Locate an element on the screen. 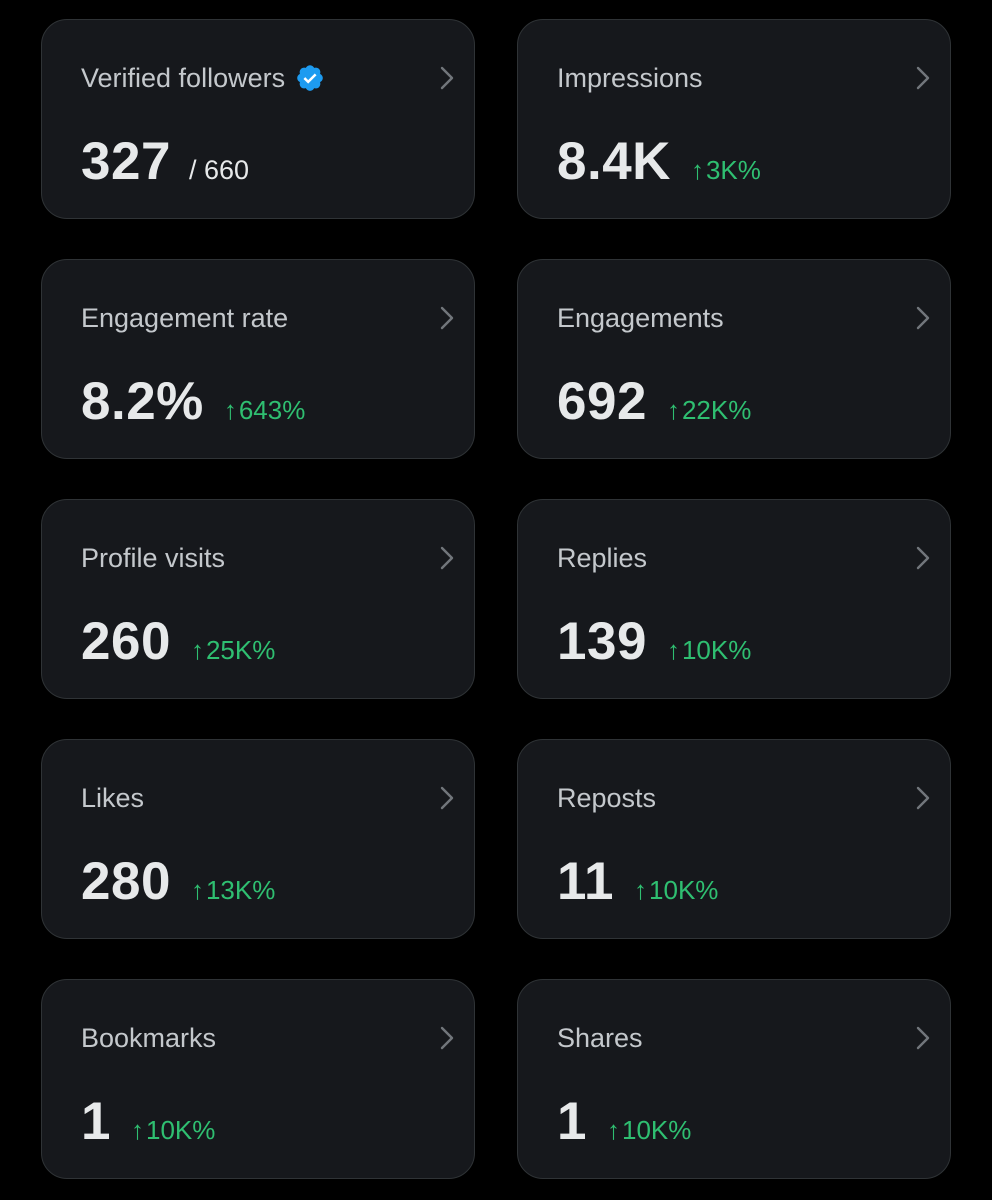  card-title: Bookmarks is located at coordinates (148, 1038).